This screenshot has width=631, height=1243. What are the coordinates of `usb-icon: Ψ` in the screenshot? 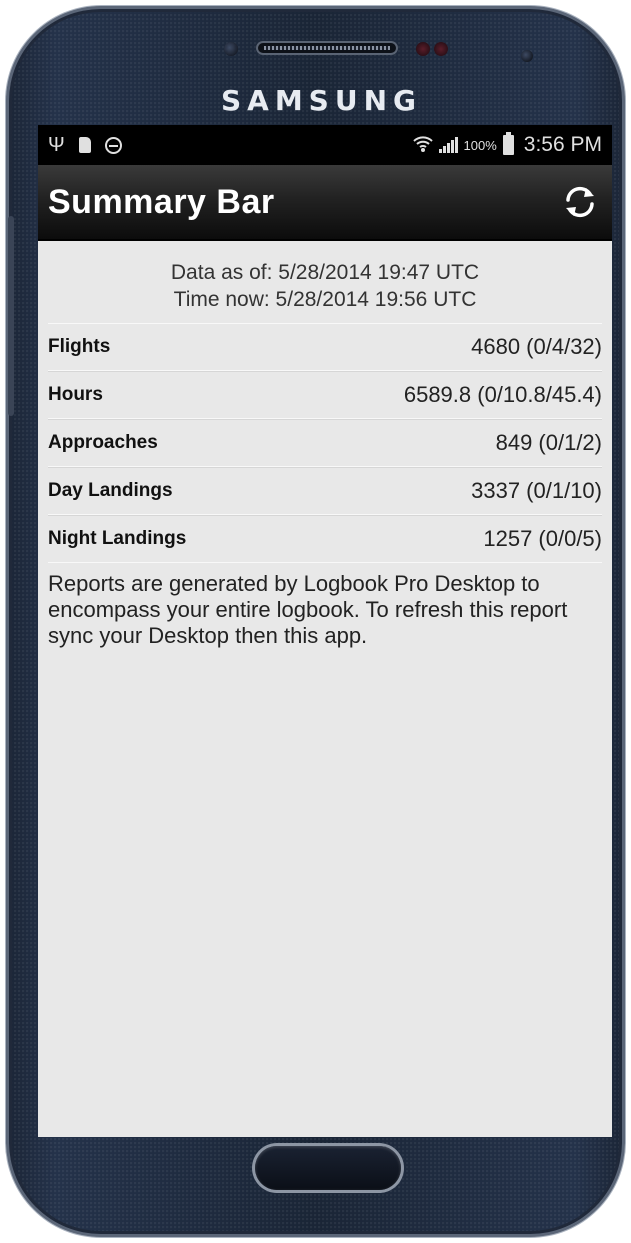 It's located at (56, 145).